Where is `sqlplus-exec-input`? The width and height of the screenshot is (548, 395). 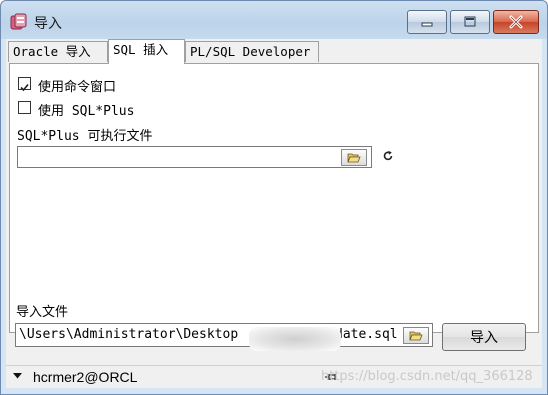 sqlplus-exec-input is located at coordinates (194, 157).